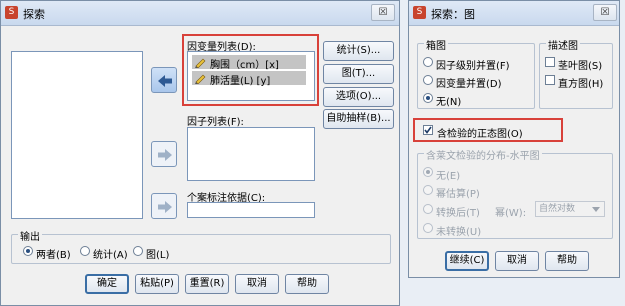  Describe the element at coordinates (605, 12) in the screenshot. I see `plots-close-button: ☒` at that location.